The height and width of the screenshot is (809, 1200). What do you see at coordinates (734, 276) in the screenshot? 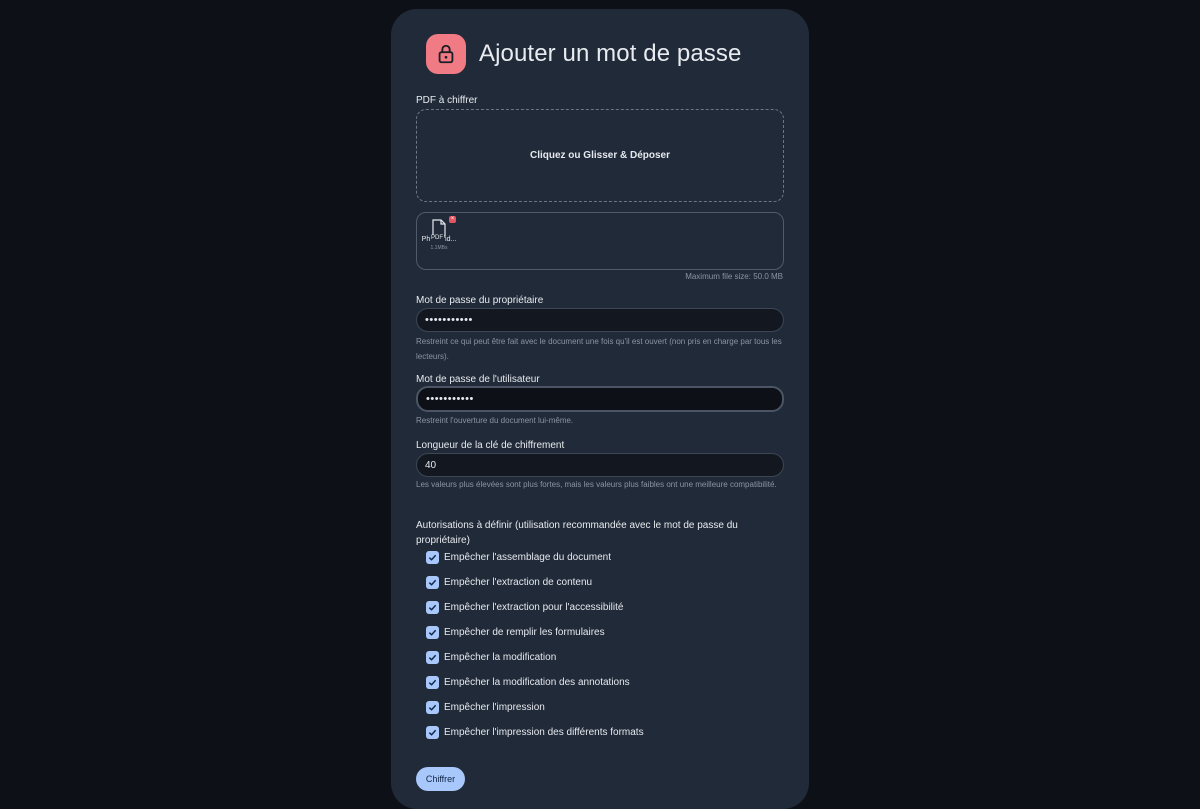
I see `max-file-size: Maximum file size: 50.0 MB` at bounding box center [734, 276].